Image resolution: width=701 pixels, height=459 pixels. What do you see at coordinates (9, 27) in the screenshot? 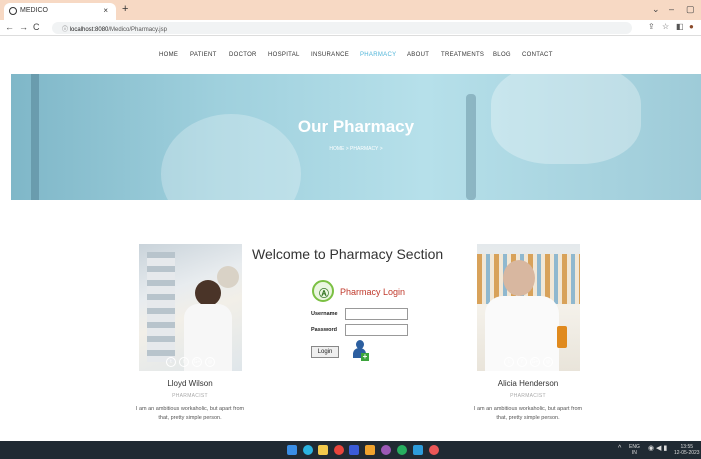
I see `back-icon: ←` at bounding box center [9, 27].